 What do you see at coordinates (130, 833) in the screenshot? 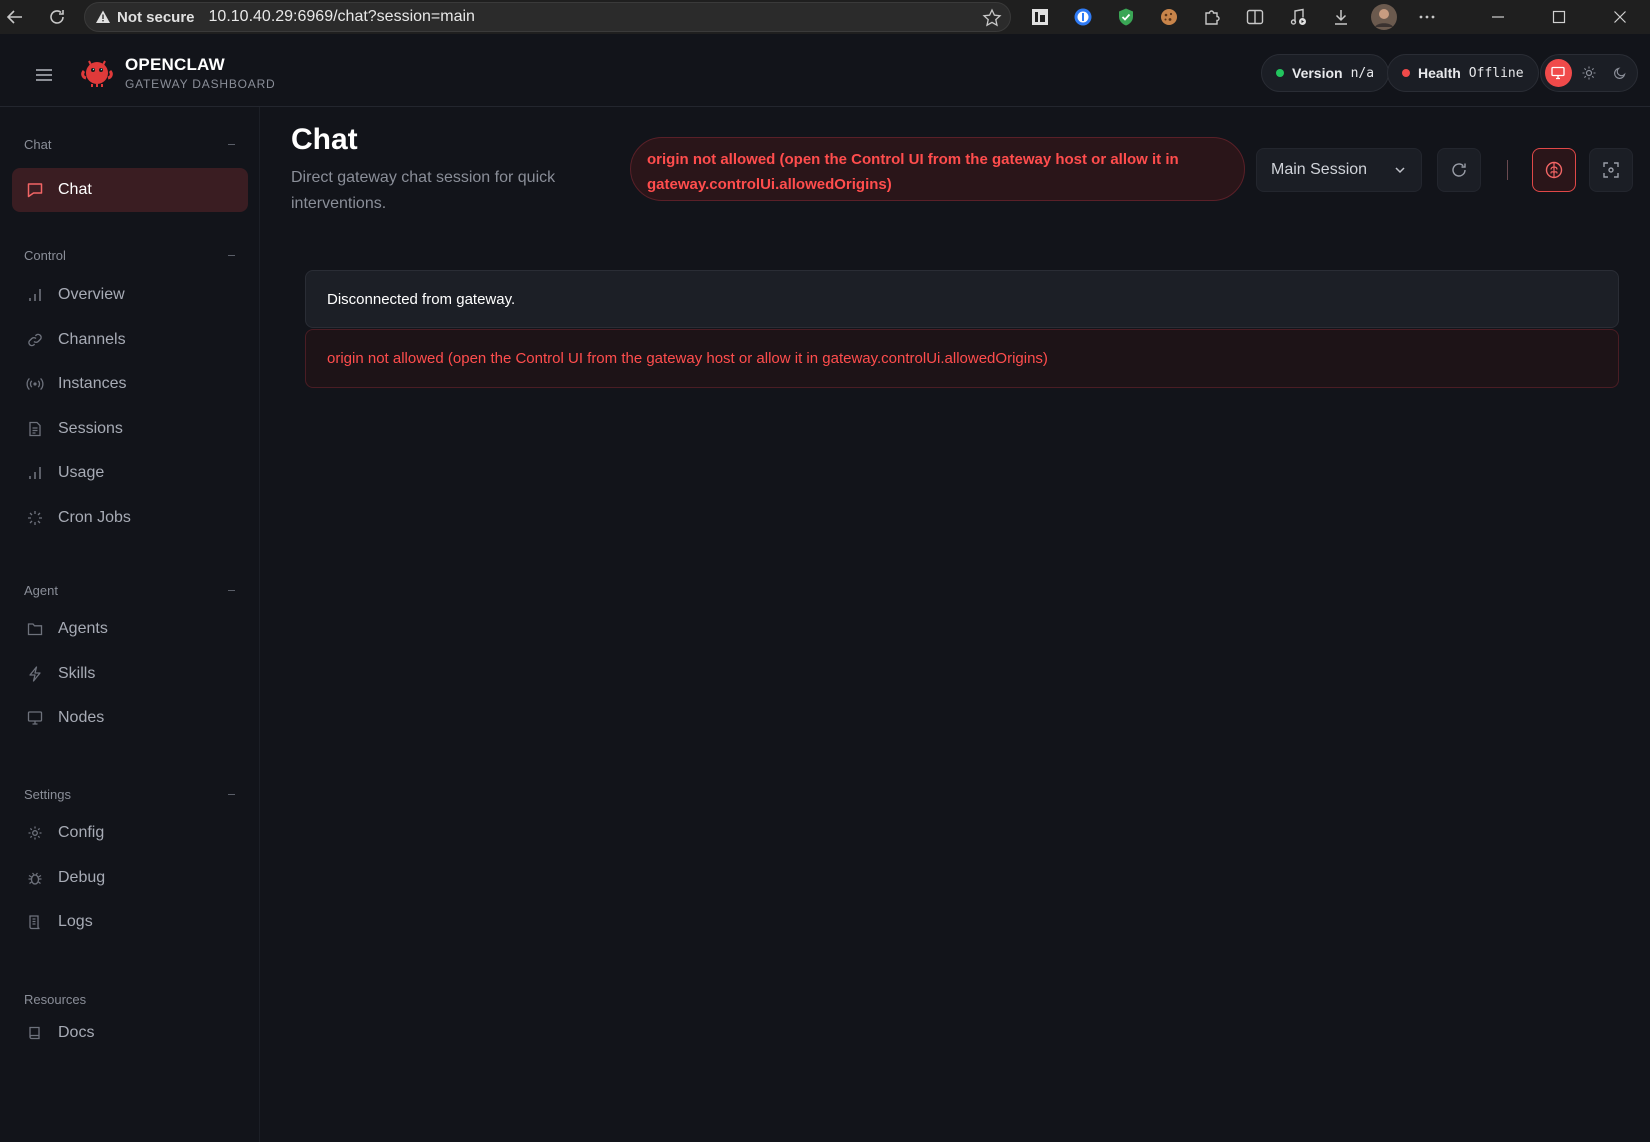
I see `sidebar-item-config: Config` at bounding box center [130, 833].